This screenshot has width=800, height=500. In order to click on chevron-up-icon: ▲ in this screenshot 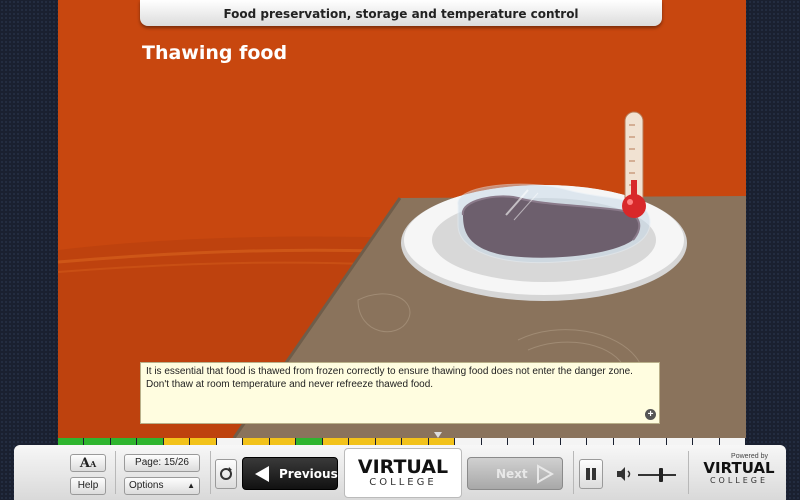, I will do `click(191, 485)`.